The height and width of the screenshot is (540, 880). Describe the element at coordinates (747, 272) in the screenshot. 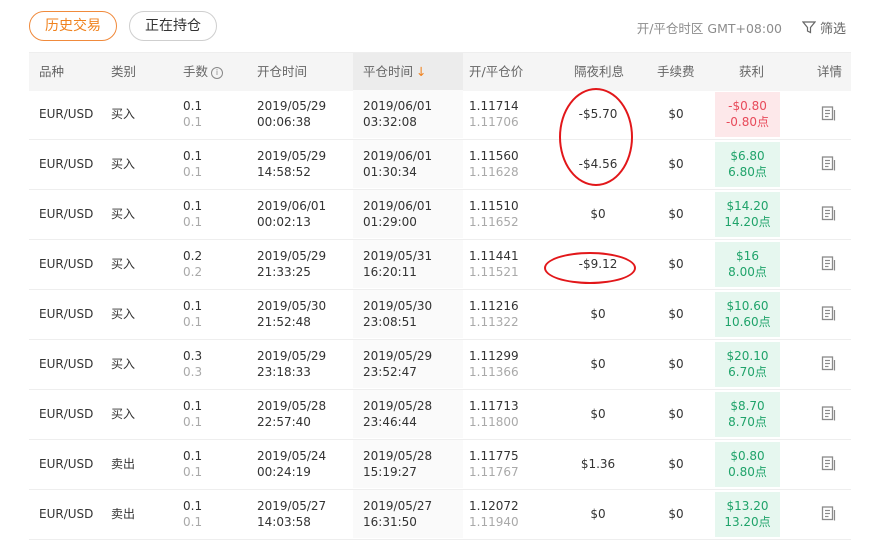

I see `profit-points: 8.00点` at that location.